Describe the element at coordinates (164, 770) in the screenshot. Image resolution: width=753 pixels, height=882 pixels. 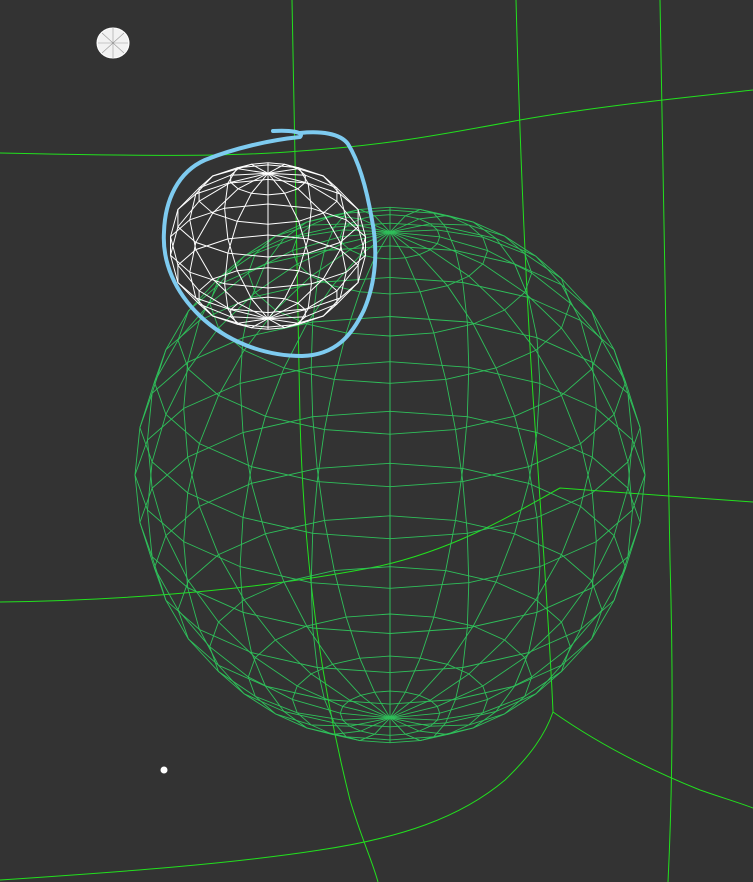
I see `white-dot-icon` at that location.